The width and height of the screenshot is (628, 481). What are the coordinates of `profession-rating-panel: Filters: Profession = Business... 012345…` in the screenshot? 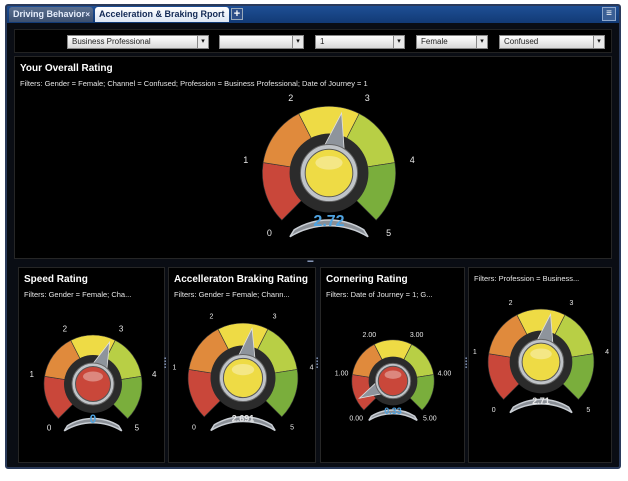 It's located at (540, 365).